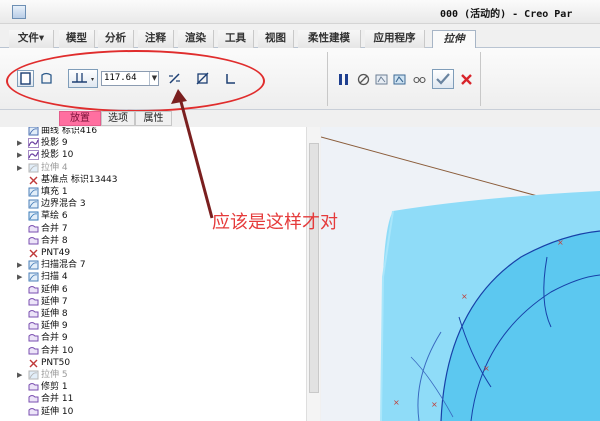 Image resolution: width=600 pixels, height=421 pixels. I want to click on annotation-text: 应该是这样才对, so click(275, 222).